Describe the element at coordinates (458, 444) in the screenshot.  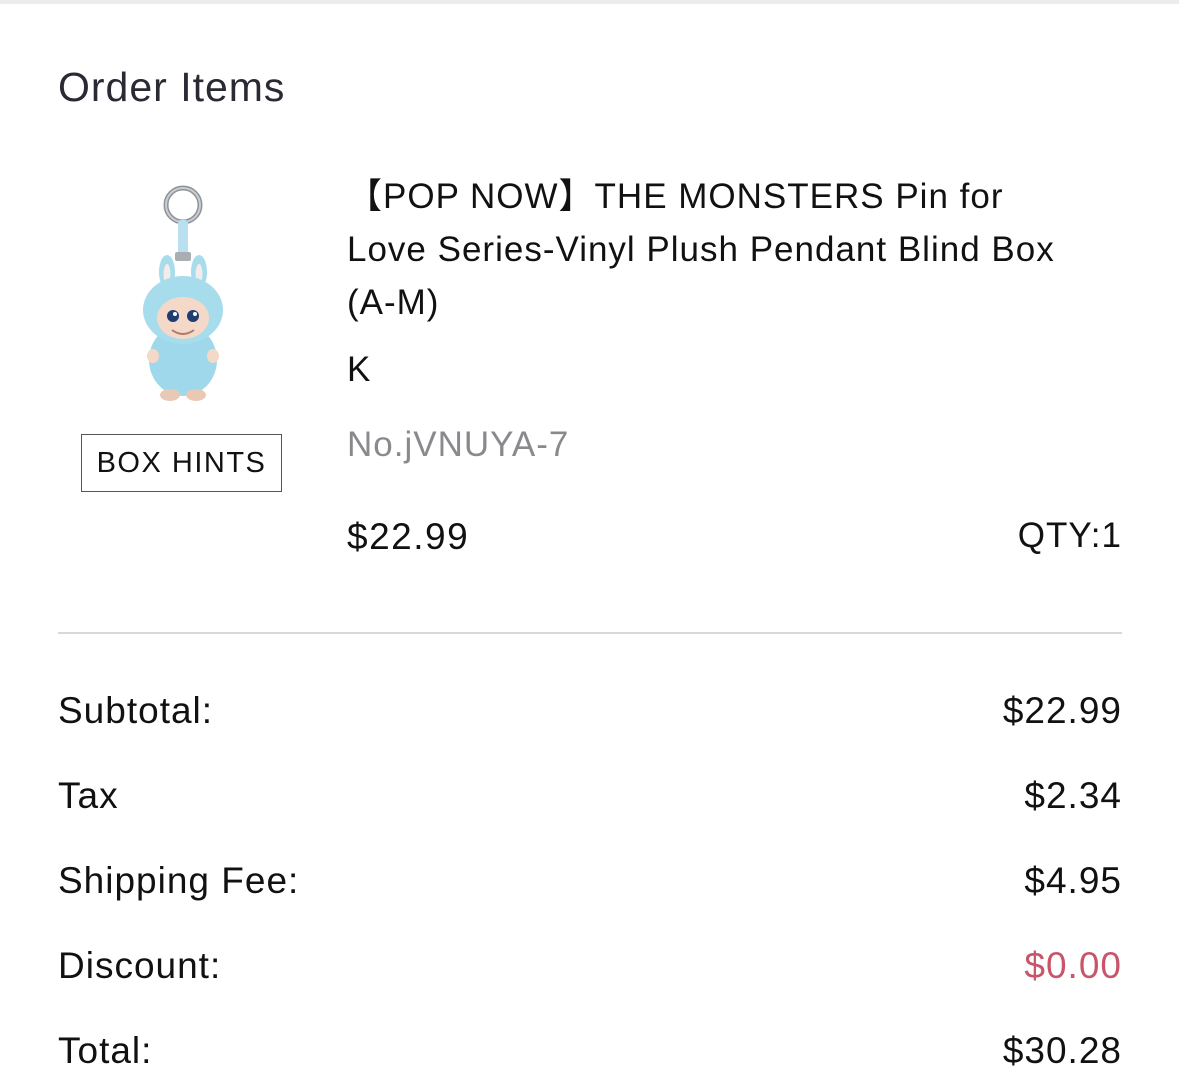
I see `product-number: No.jVNUYA-7` at that location.